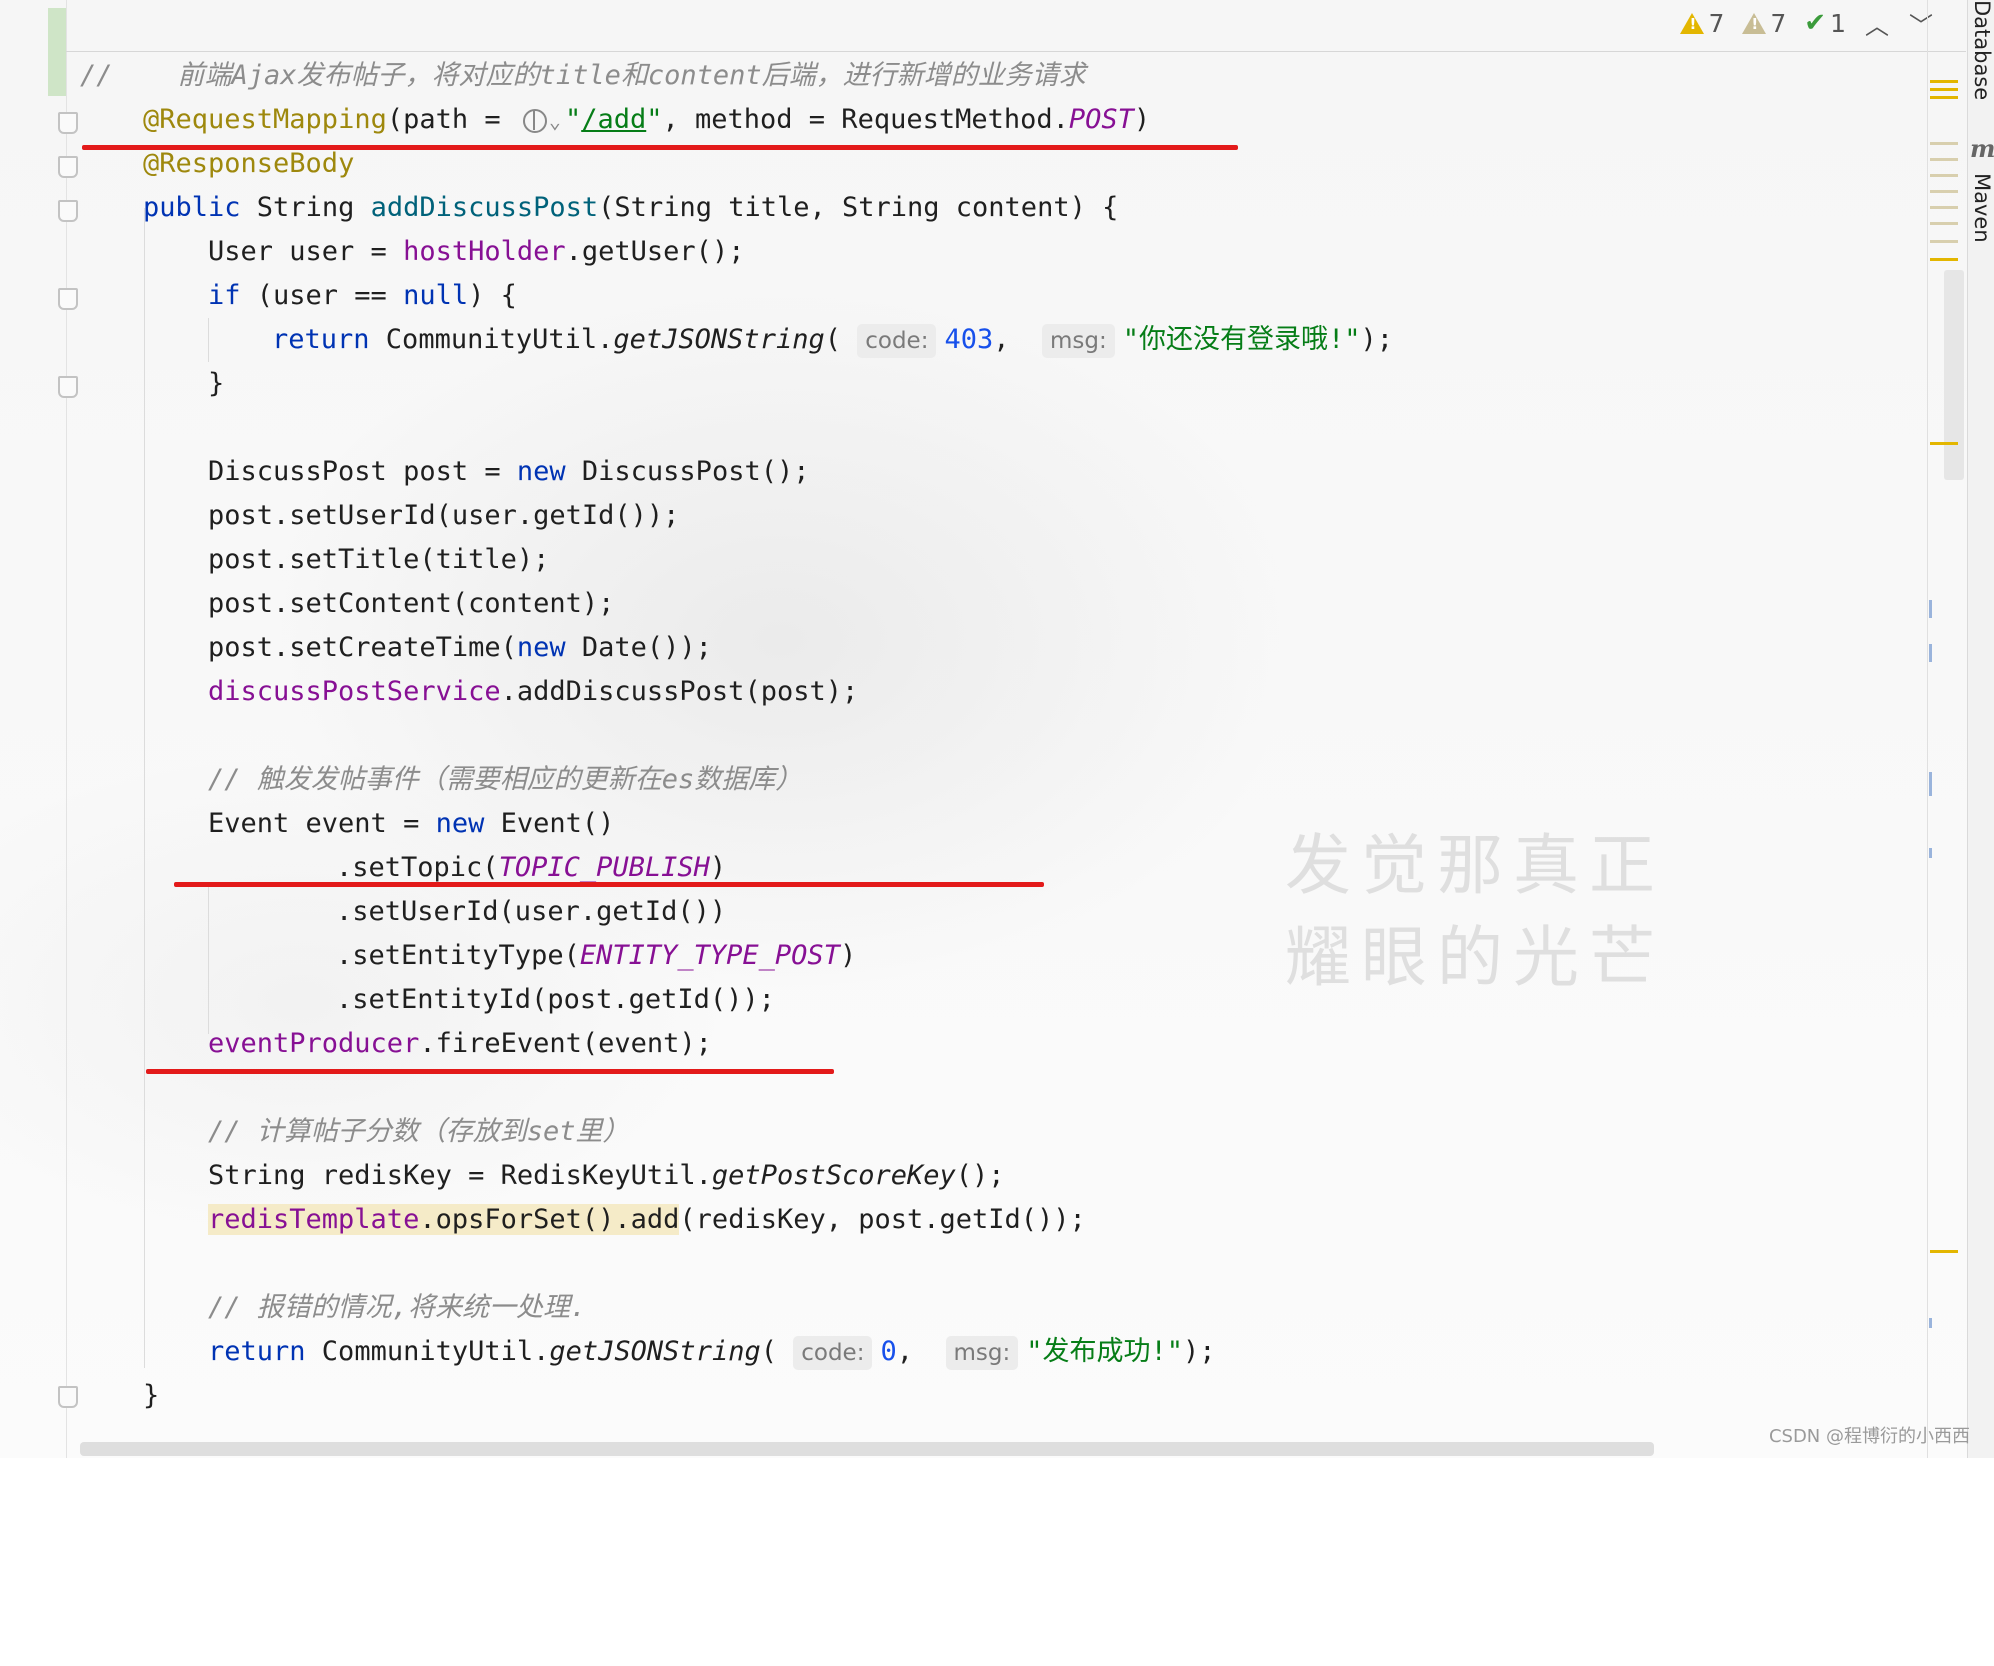  I want to click on number-literal: 0, so click(888, 1351).